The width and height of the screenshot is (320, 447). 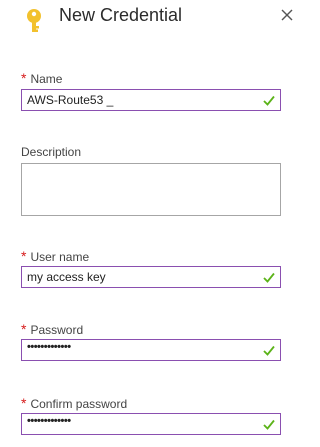 I want to click on key-icon, so click(x=34, y=20).